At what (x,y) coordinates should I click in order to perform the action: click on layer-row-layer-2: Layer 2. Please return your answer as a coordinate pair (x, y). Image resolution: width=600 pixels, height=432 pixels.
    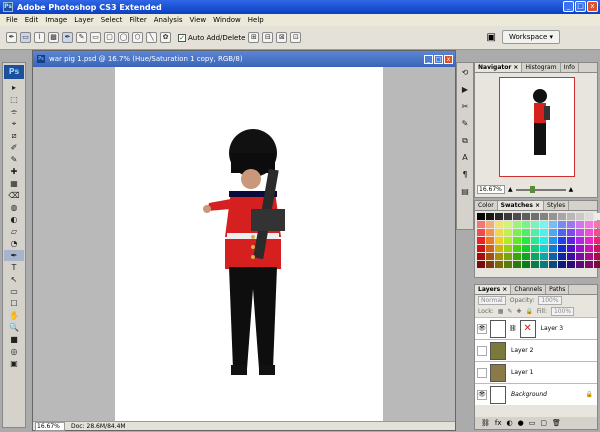
    Looking at the image, I should click on (536, 350).